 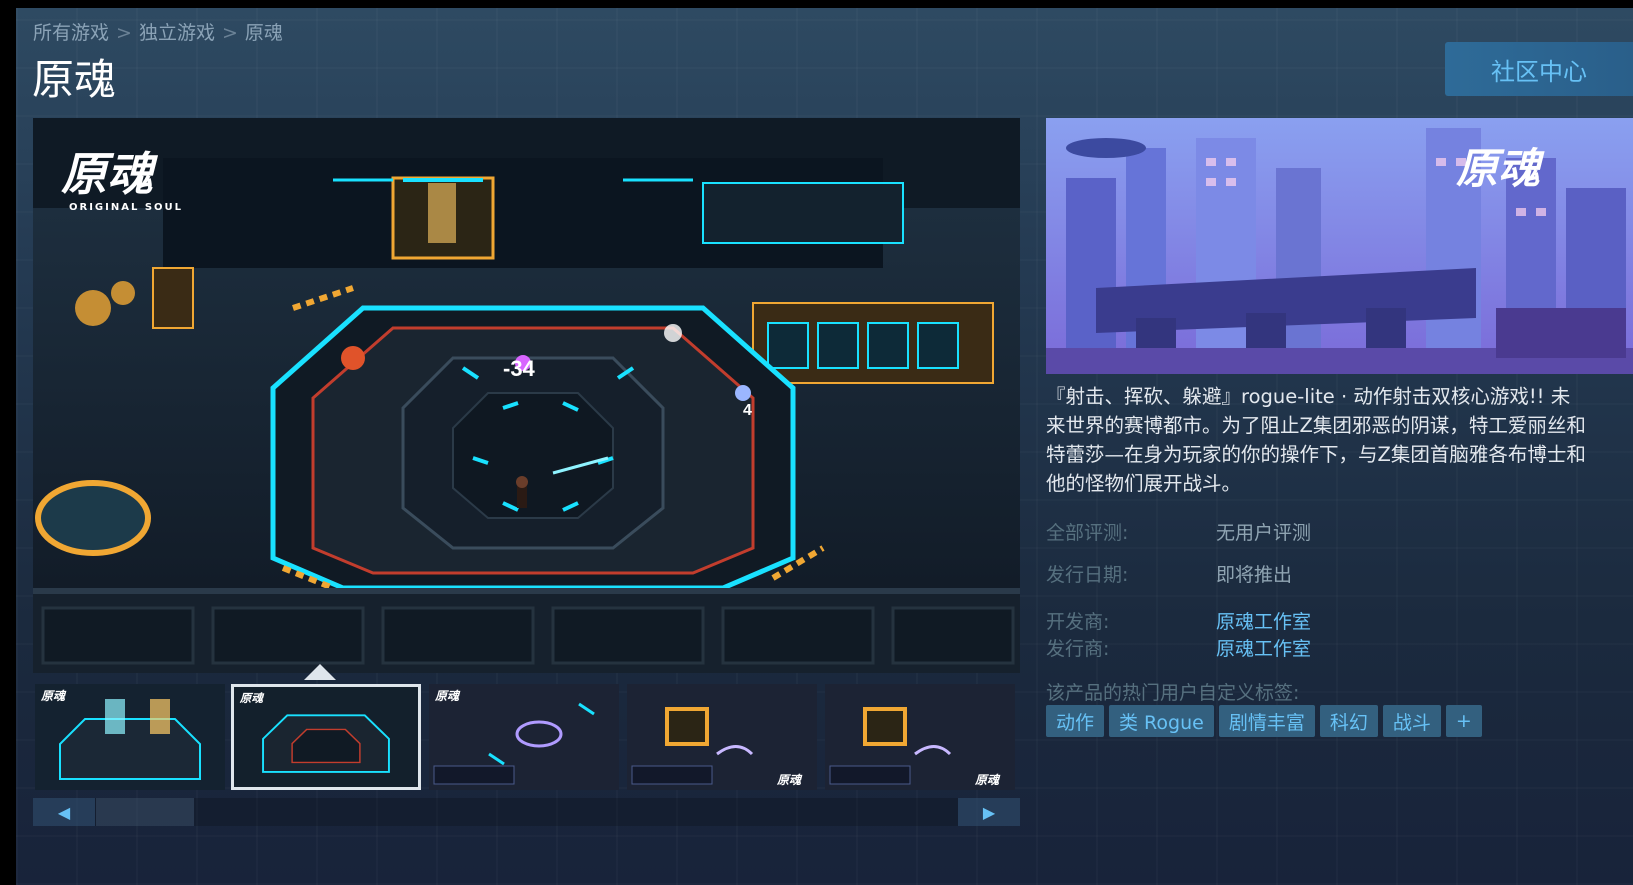 I want to click on arrow-left-icon: ◀, so click(x=64, y=812).